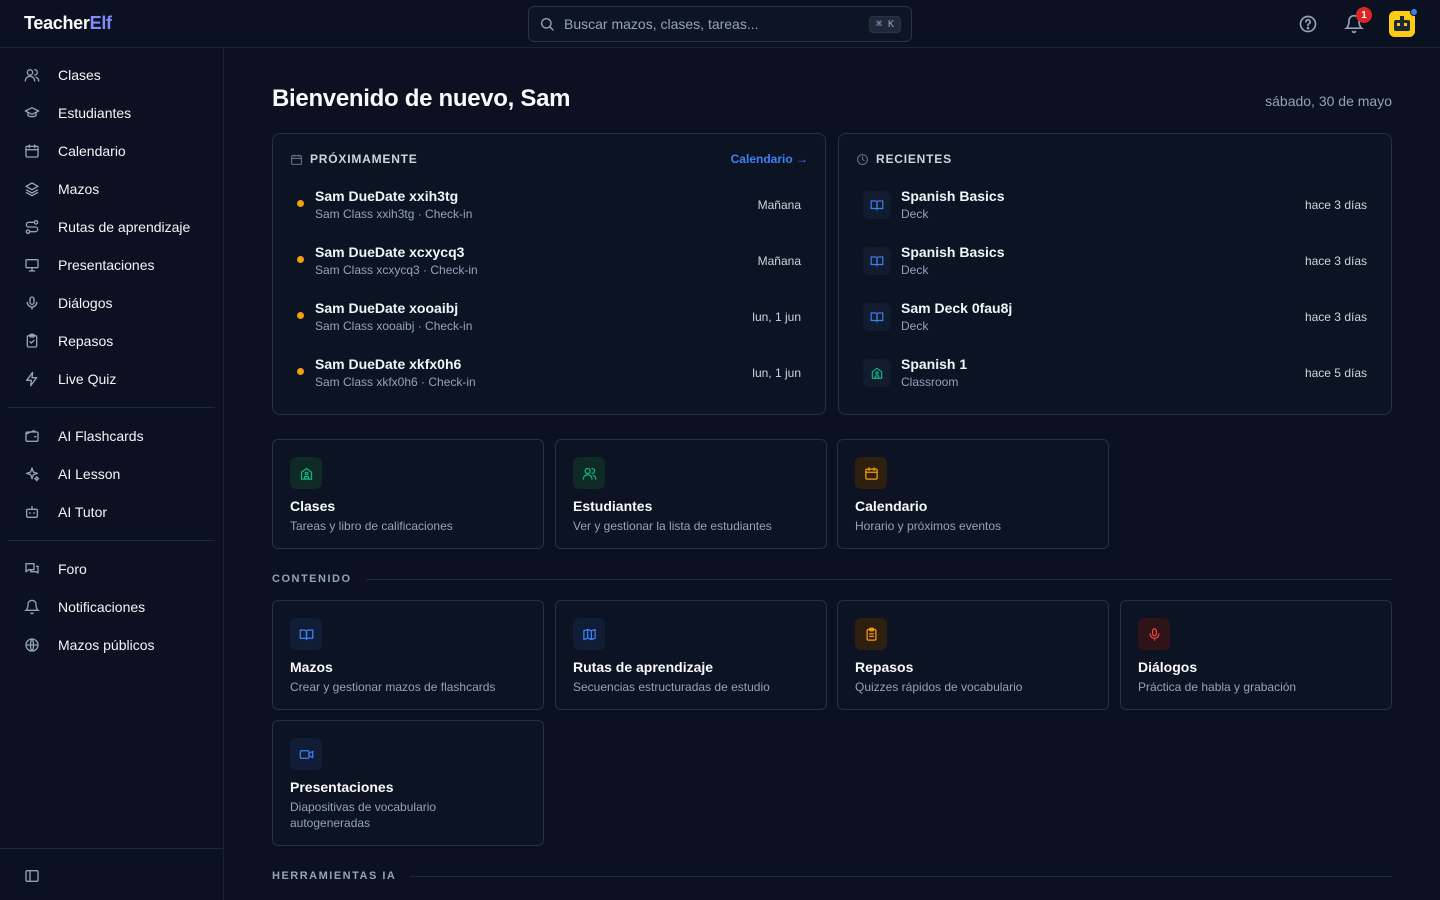 This screenshot has width=1440, height=900. Describe the element at coordinates (111, 512) in the screenshot. I see `sidebar-item-ai-tutor: AI Tutor` at that location.